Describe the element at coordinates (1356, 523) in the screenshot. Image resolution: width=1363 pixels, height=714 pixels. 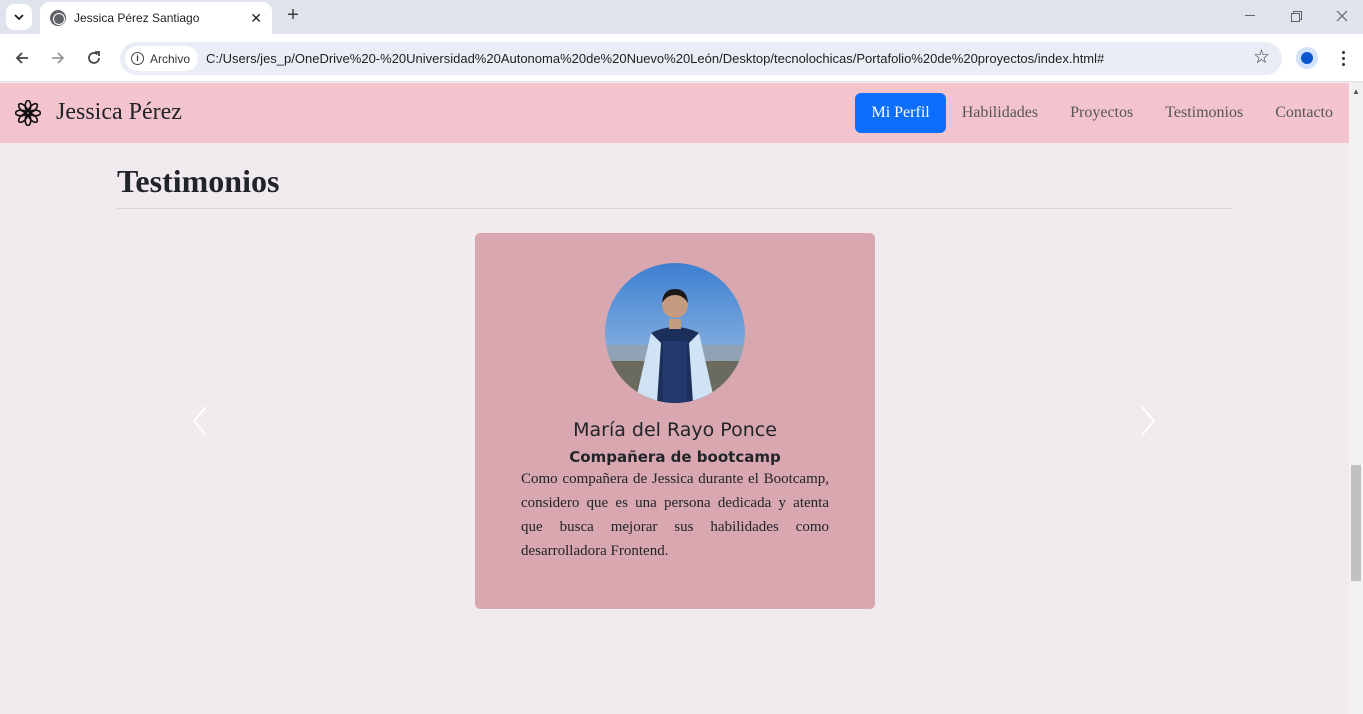
I see `scrollbar-thumb` at that location.